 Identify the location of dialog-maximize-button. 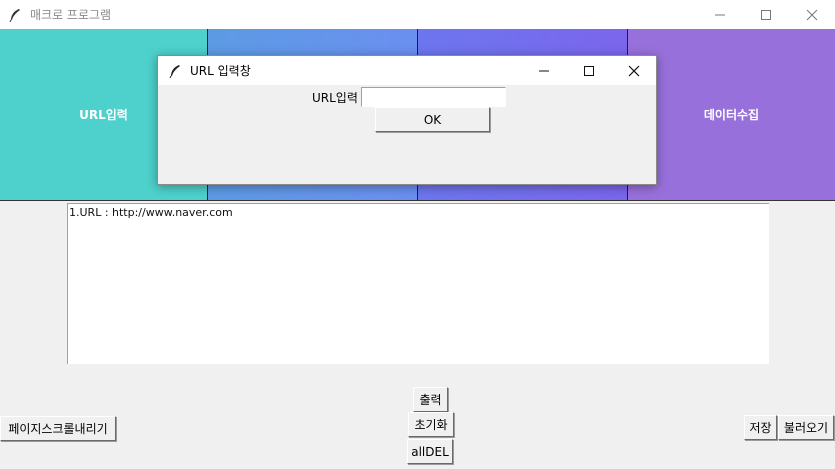
(588, 70).